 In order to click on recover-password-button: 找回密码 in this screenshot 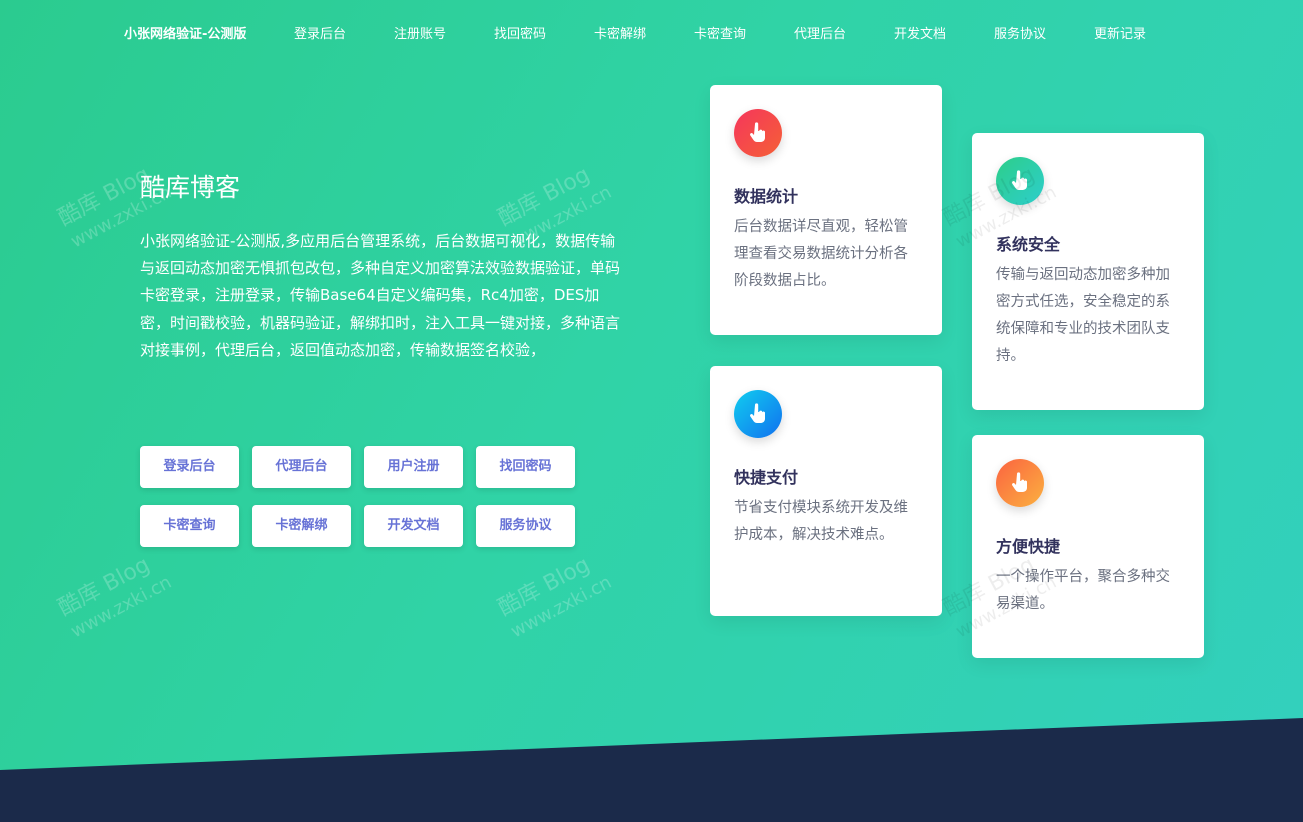, I will do `click(525, 467)`.